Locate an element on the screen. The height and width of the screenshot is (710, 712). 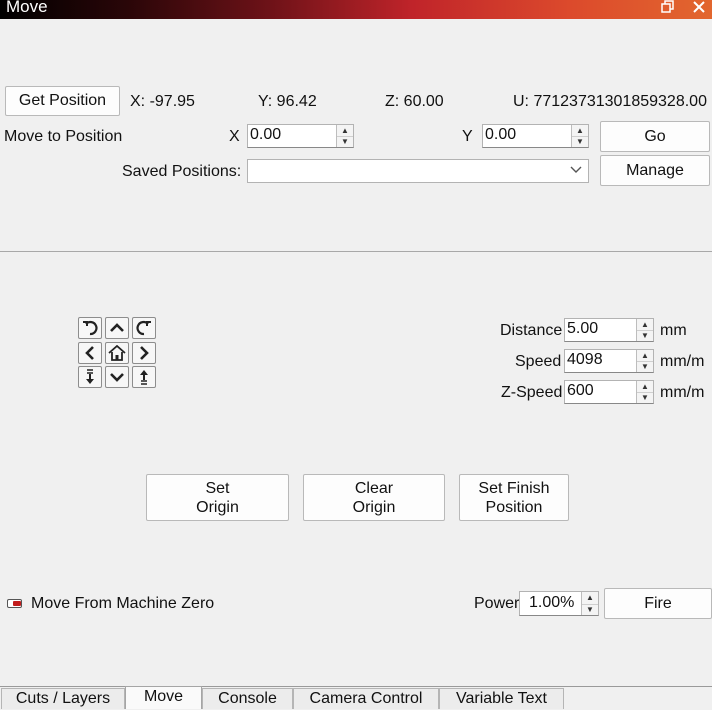
tab-camera-control: Camera Control is located at coordinates (366, 698).